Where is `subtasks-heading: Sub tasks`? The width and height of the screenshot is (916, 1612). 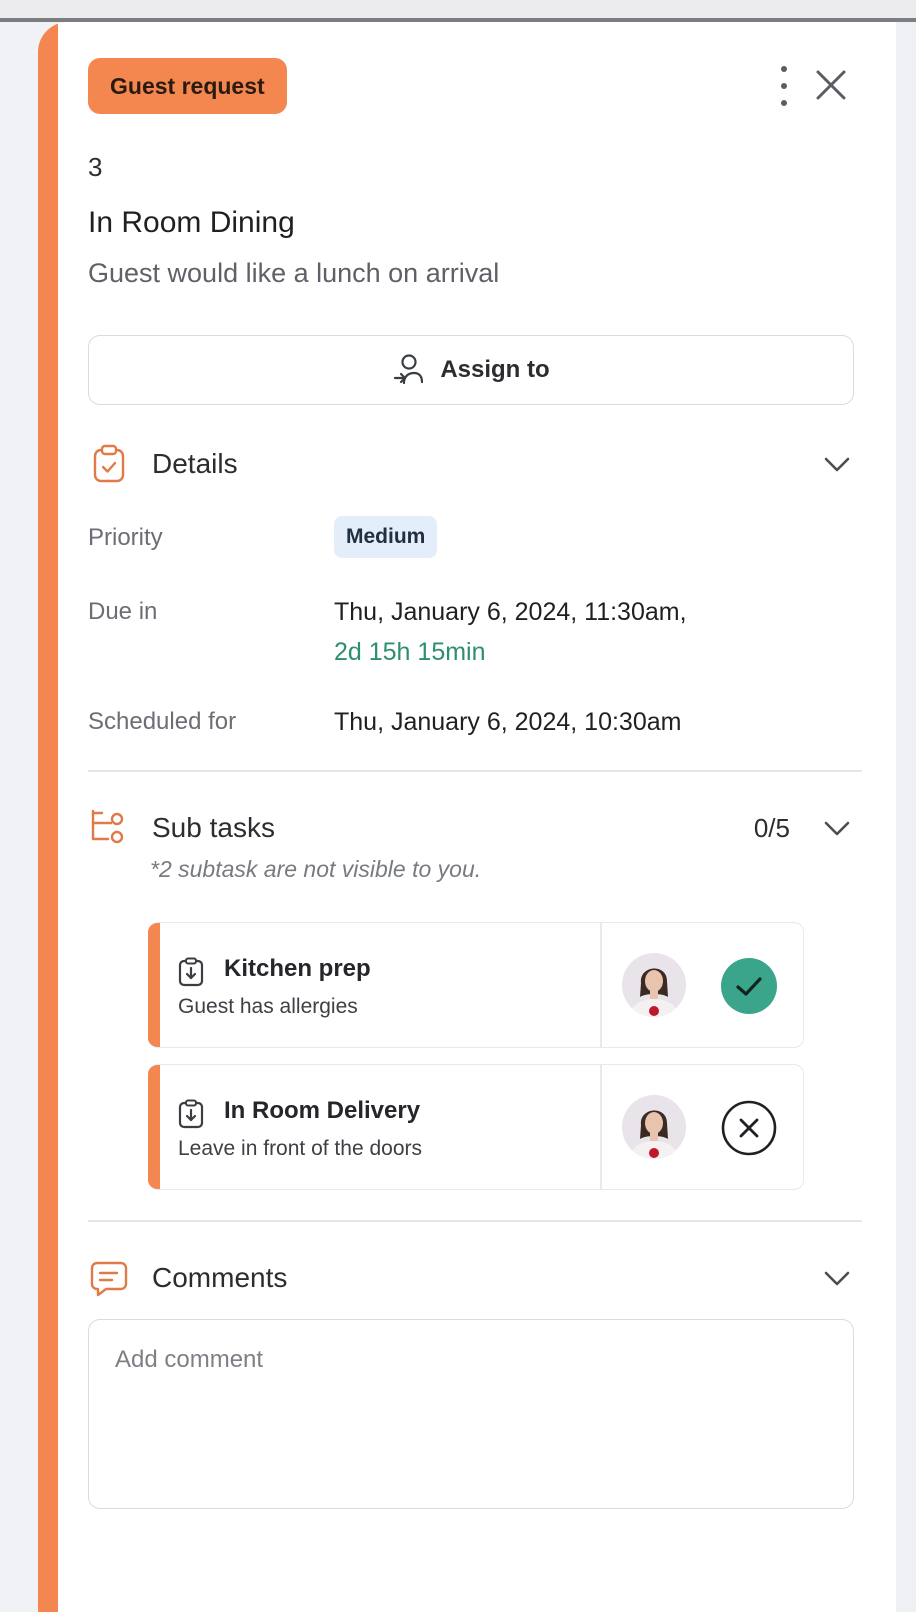 subtasks-heading: Sub tasks is located at coordinates (213, 827).